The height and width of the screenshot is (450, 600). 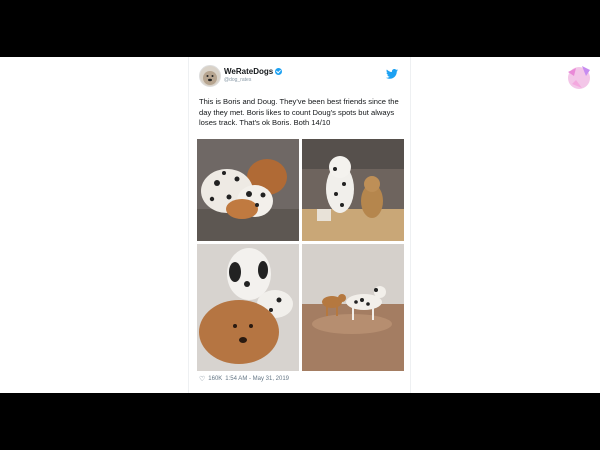 What do you see at coordinates (215, 379) in the screenshot?
I see `like-count: 160K` at bounding box center [215, 379].